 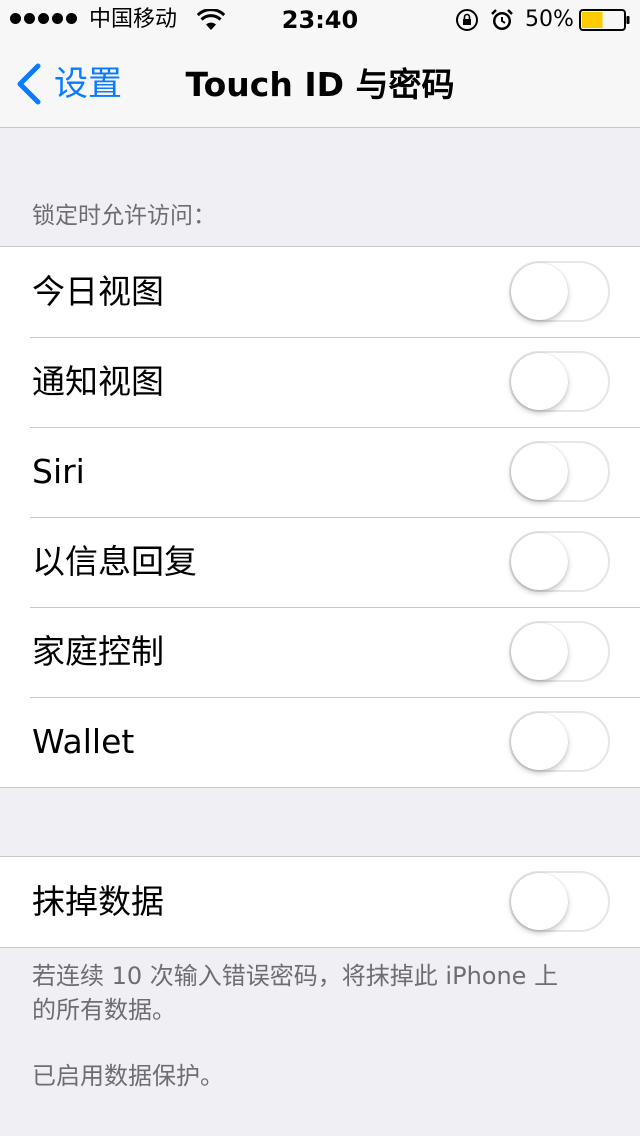 I want to click on erase-data-group: 抹掉数据, so click(x=320, y=902).